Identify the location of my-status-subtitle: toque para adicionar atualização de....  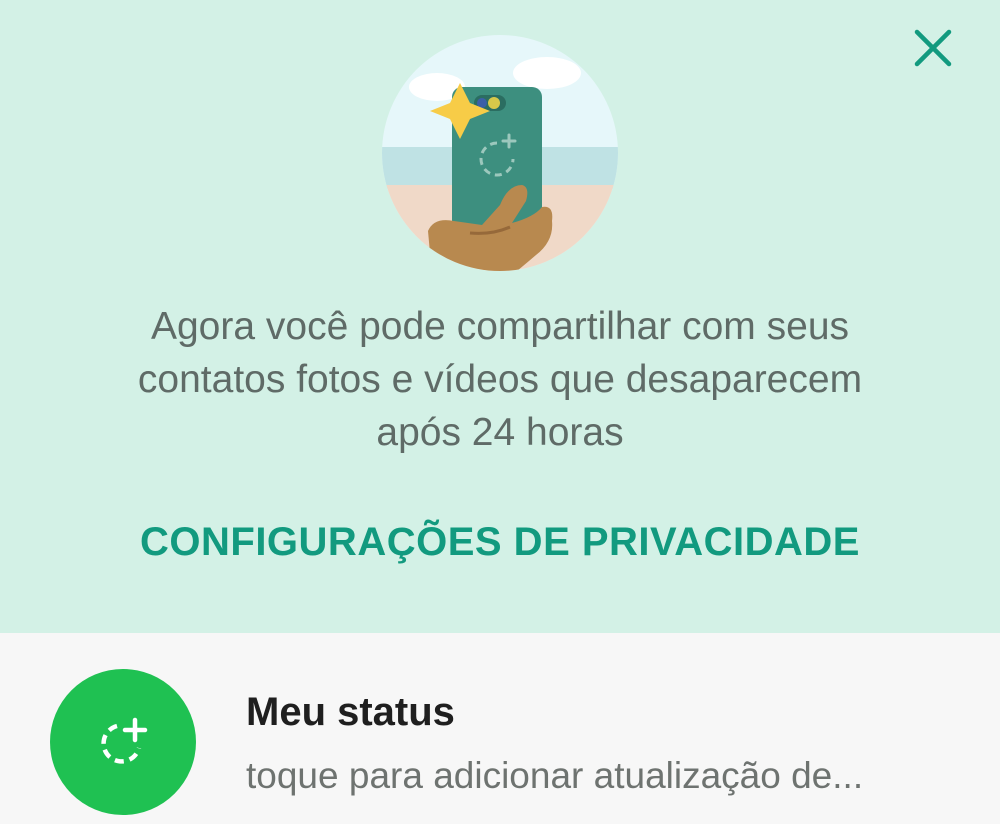
(555, 775).